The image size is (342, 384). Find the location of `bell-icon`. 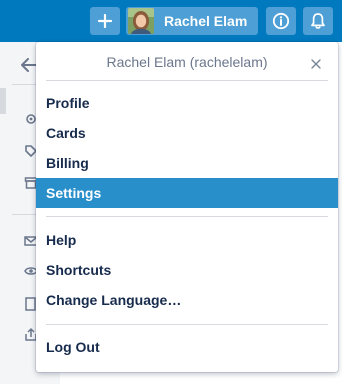

bell-icon is located at coordinates (318, 21).